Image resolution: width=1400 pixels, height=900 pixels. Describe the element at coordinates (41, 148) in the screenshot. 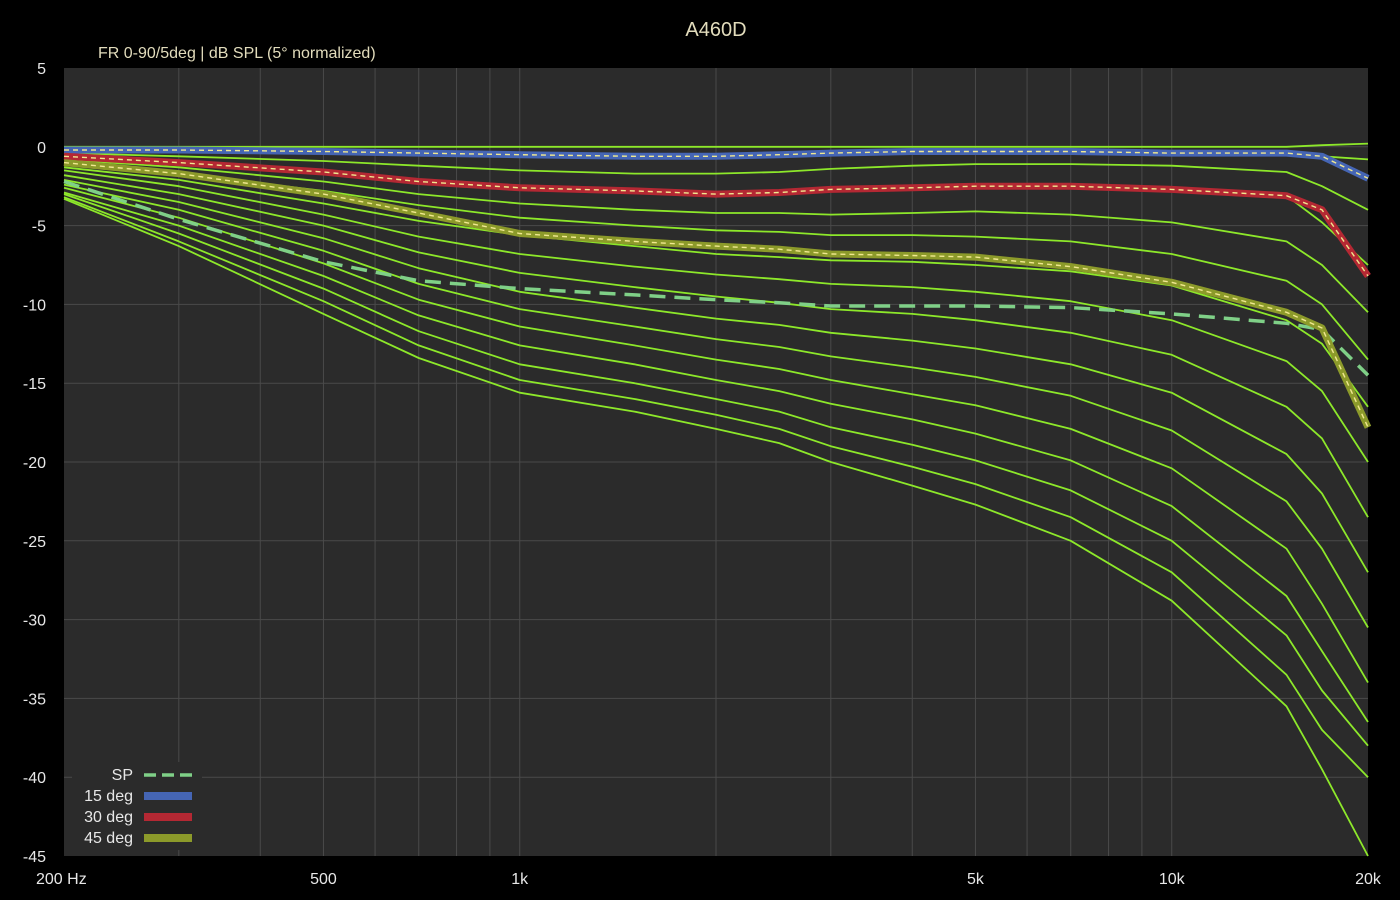

I see `y-tick-label: 0` at that location.